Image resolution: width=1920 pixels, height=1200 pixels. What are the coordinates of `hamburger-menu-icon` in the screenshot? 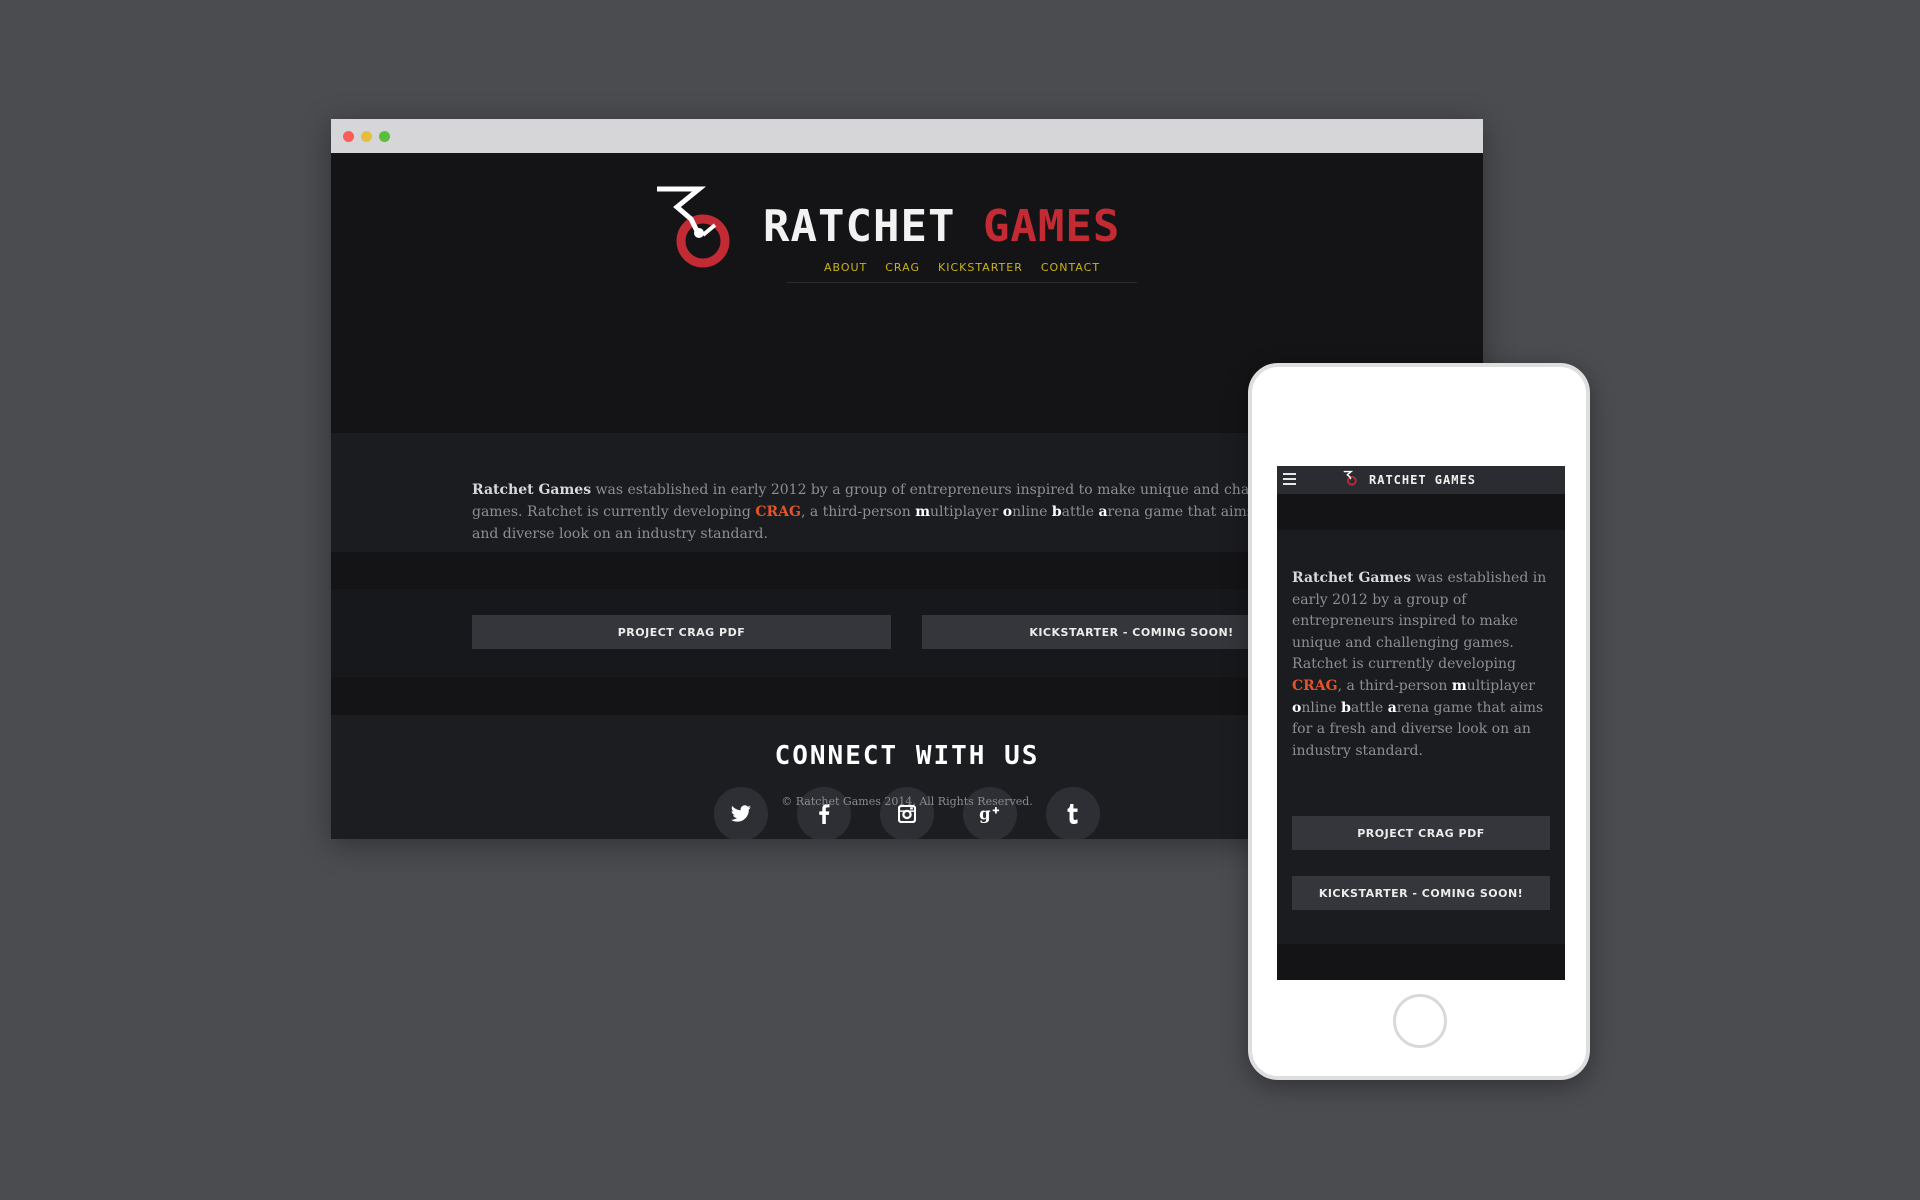 It's located at (1289, 479).